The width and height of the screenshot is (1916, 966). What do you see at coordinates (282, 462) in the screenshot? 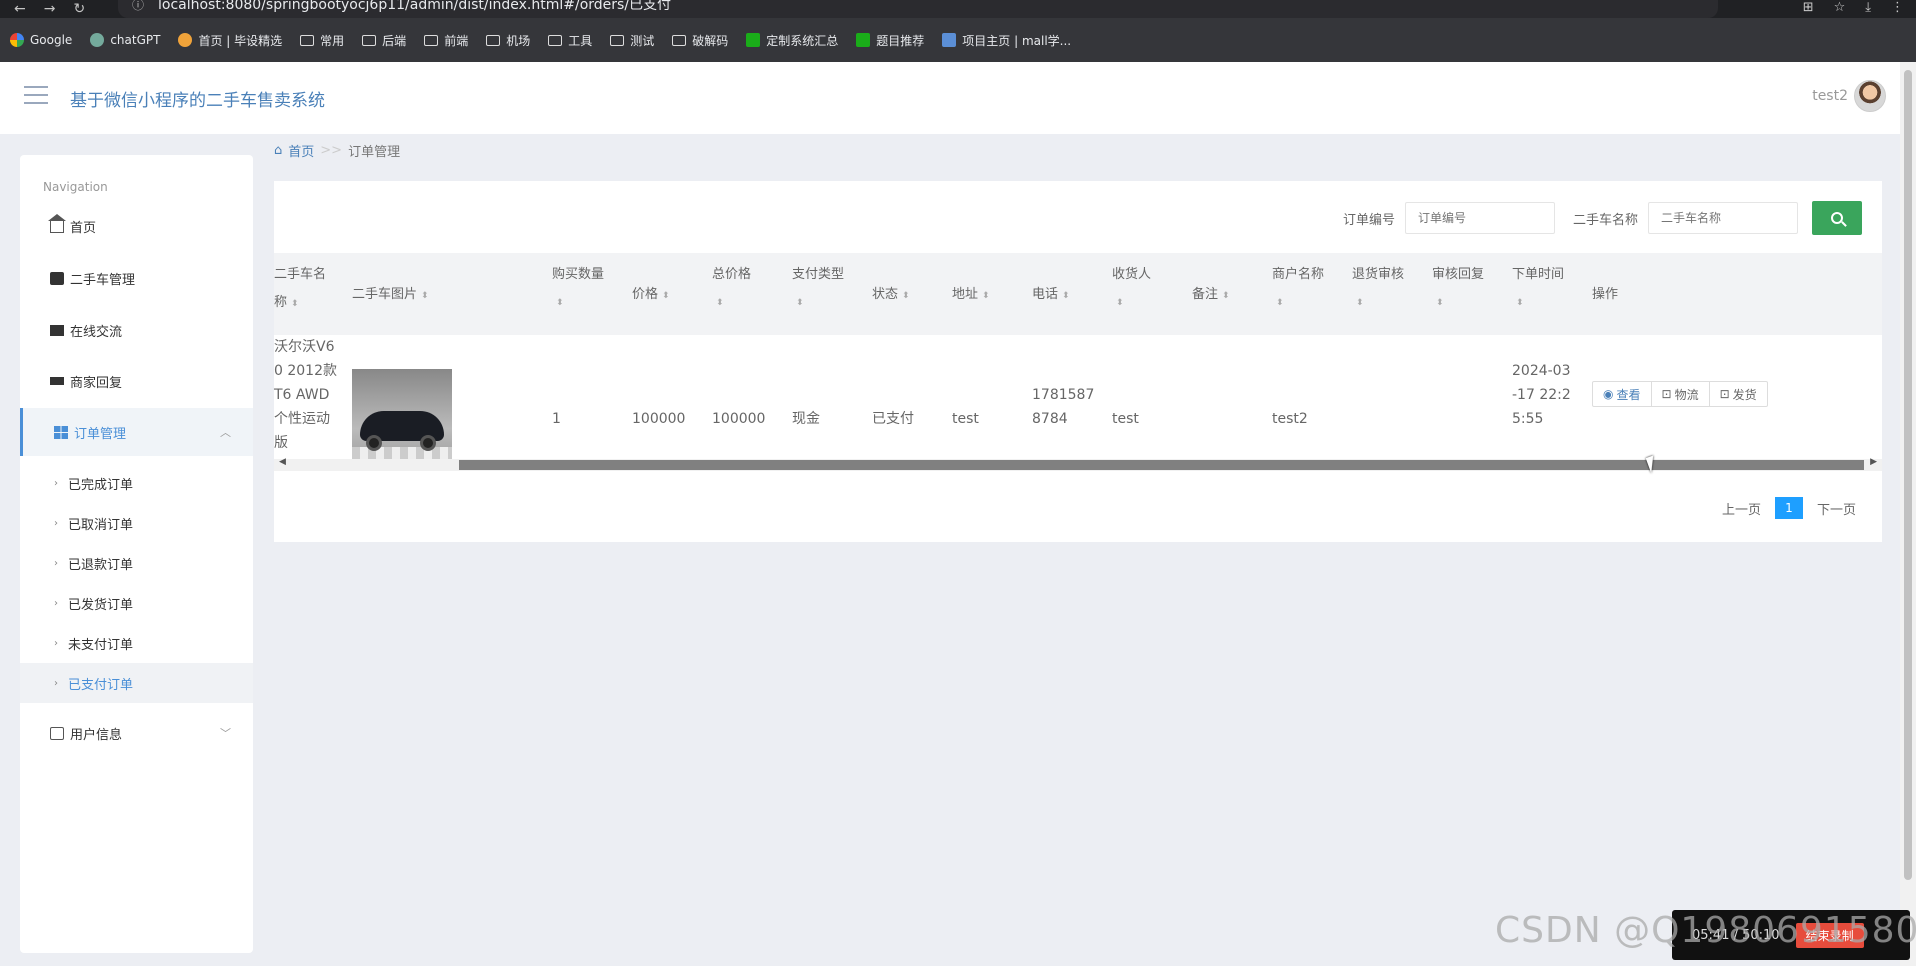
I see `scroll-left-icon: ◀` at bounding box center [282, 462].